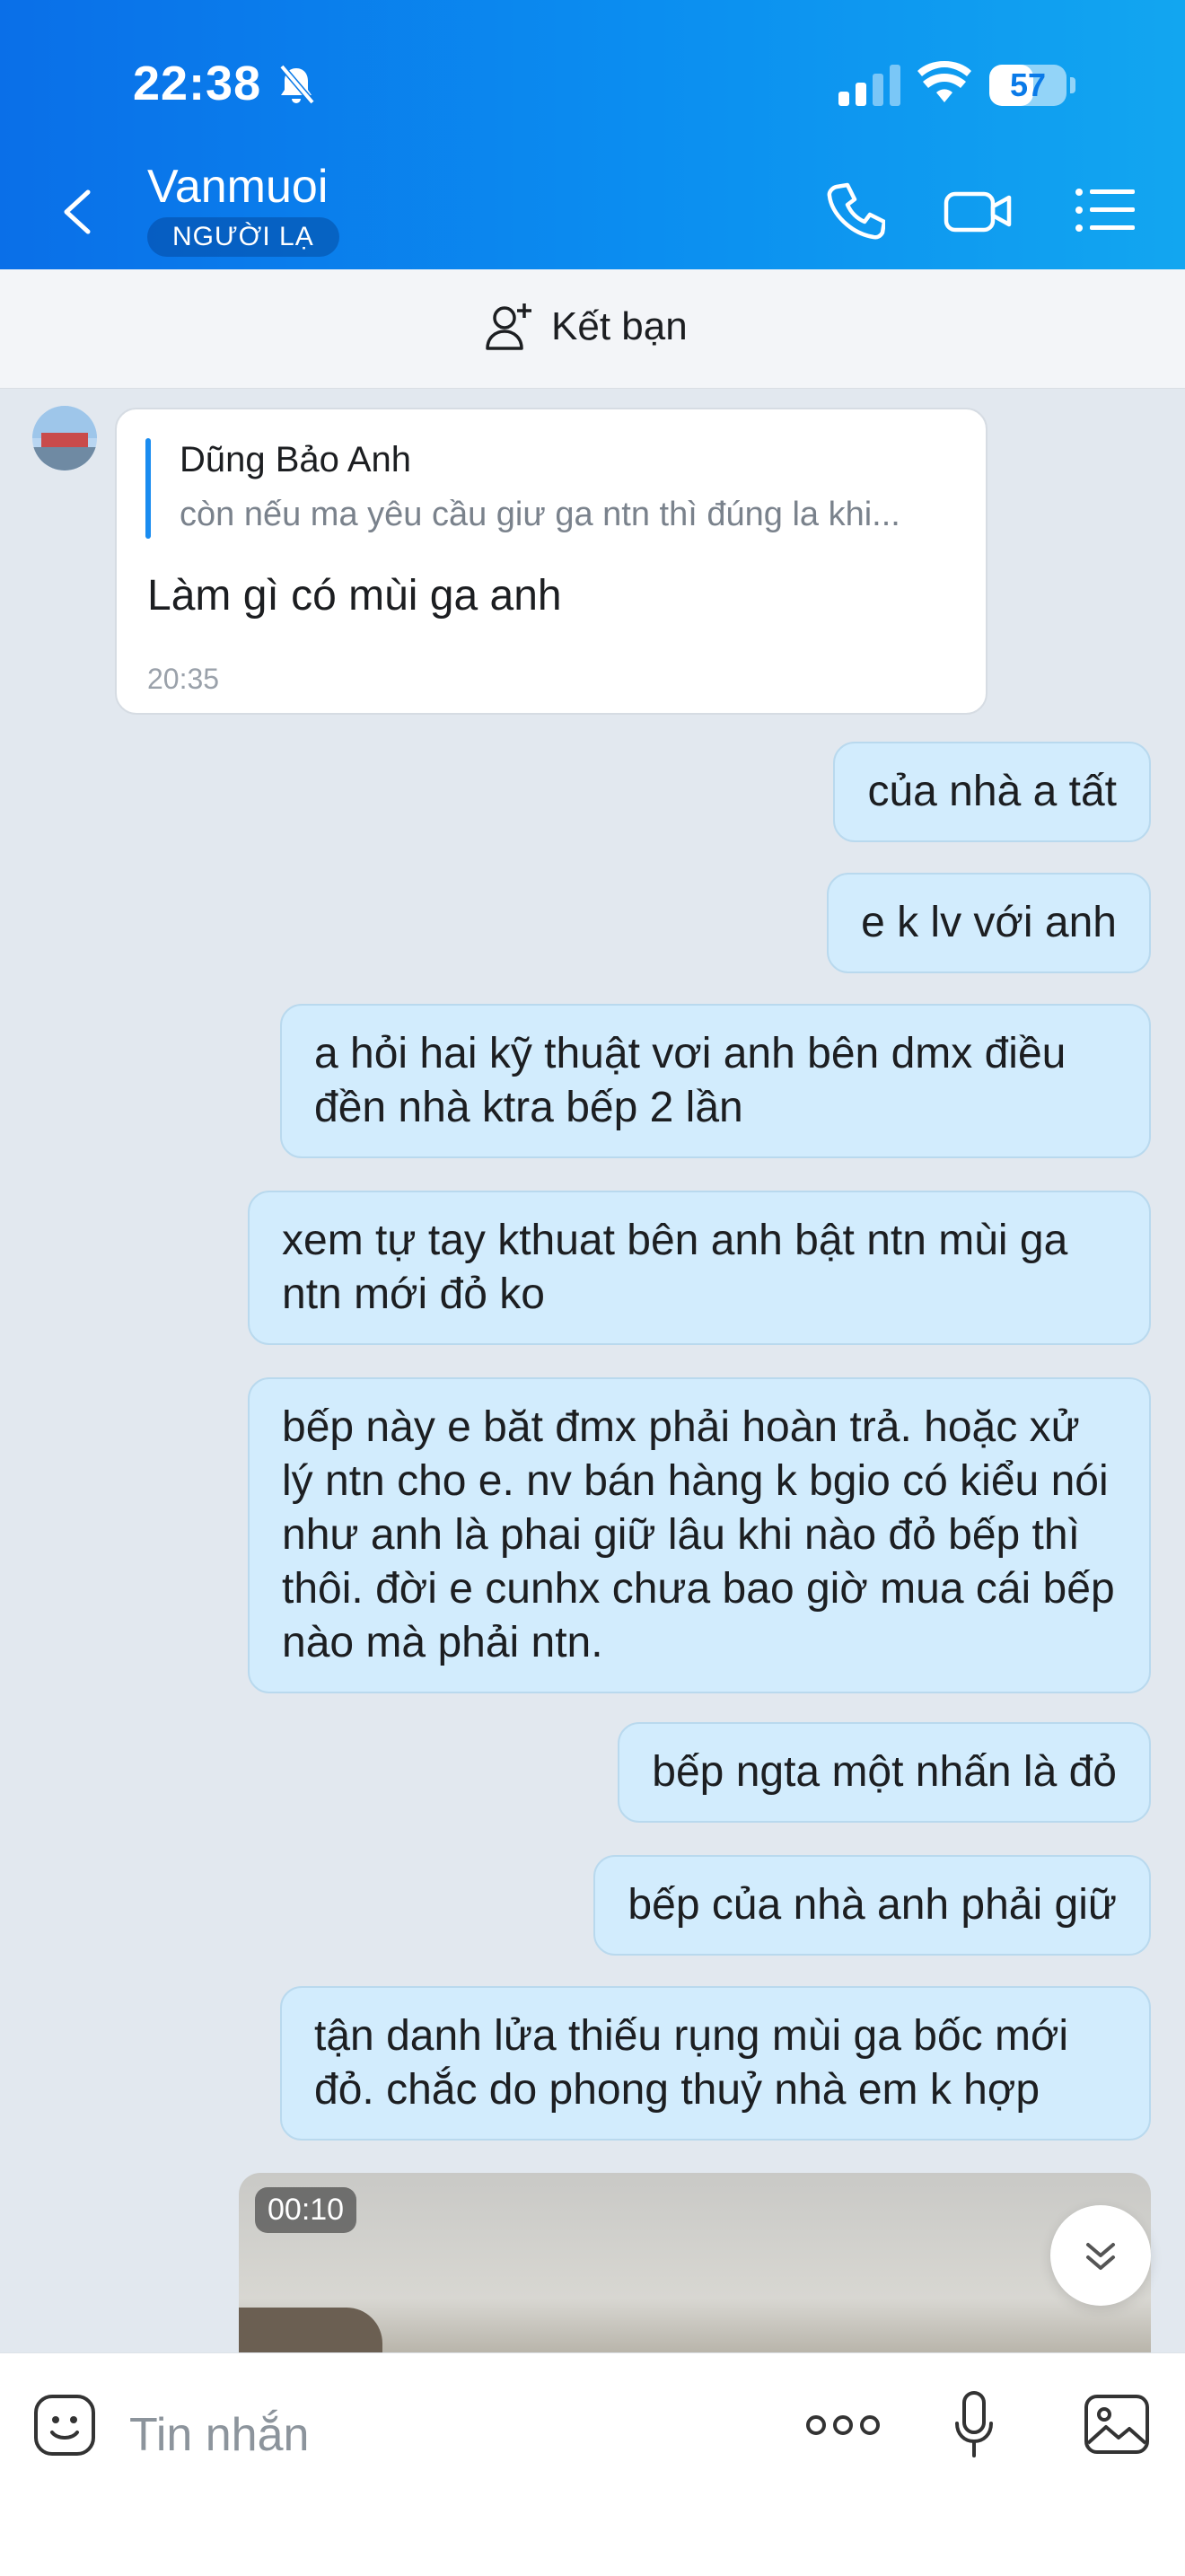 The width and height of the screenshot is (1185, 2576). I want to click on message-text: của nhà a tất, so click(992, 791).